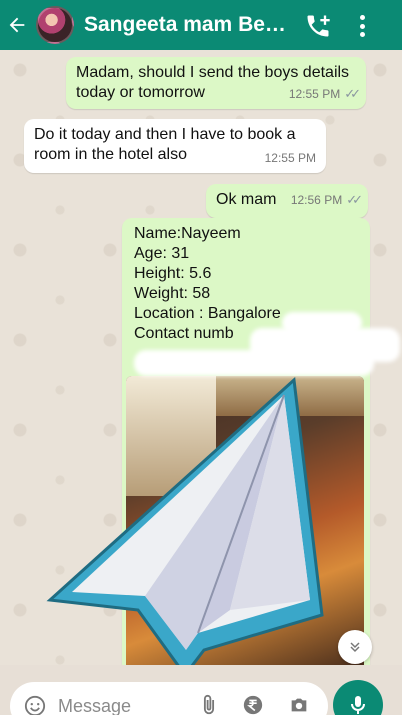 This screenshot has height=715, width=402. What do you see at coordinates (253, 704) in the screenshot?
I see `rupee-payment-icon` at bounding box center [253, 704].